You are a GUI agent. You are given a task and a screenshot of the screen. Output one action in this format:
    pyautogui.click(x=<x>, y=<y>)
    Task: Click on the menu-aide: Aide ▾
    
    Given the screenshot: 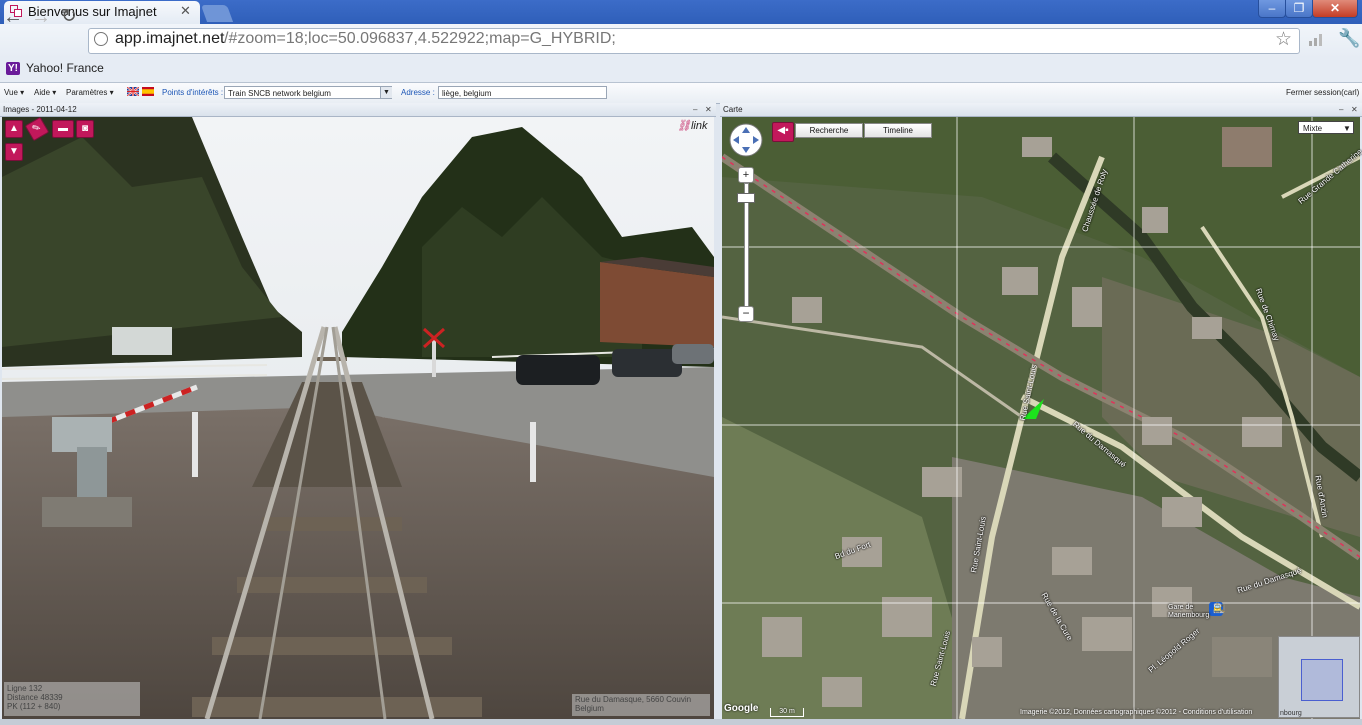 What is the action you would take?
    pyautogui.click(x=45, y=92)
    